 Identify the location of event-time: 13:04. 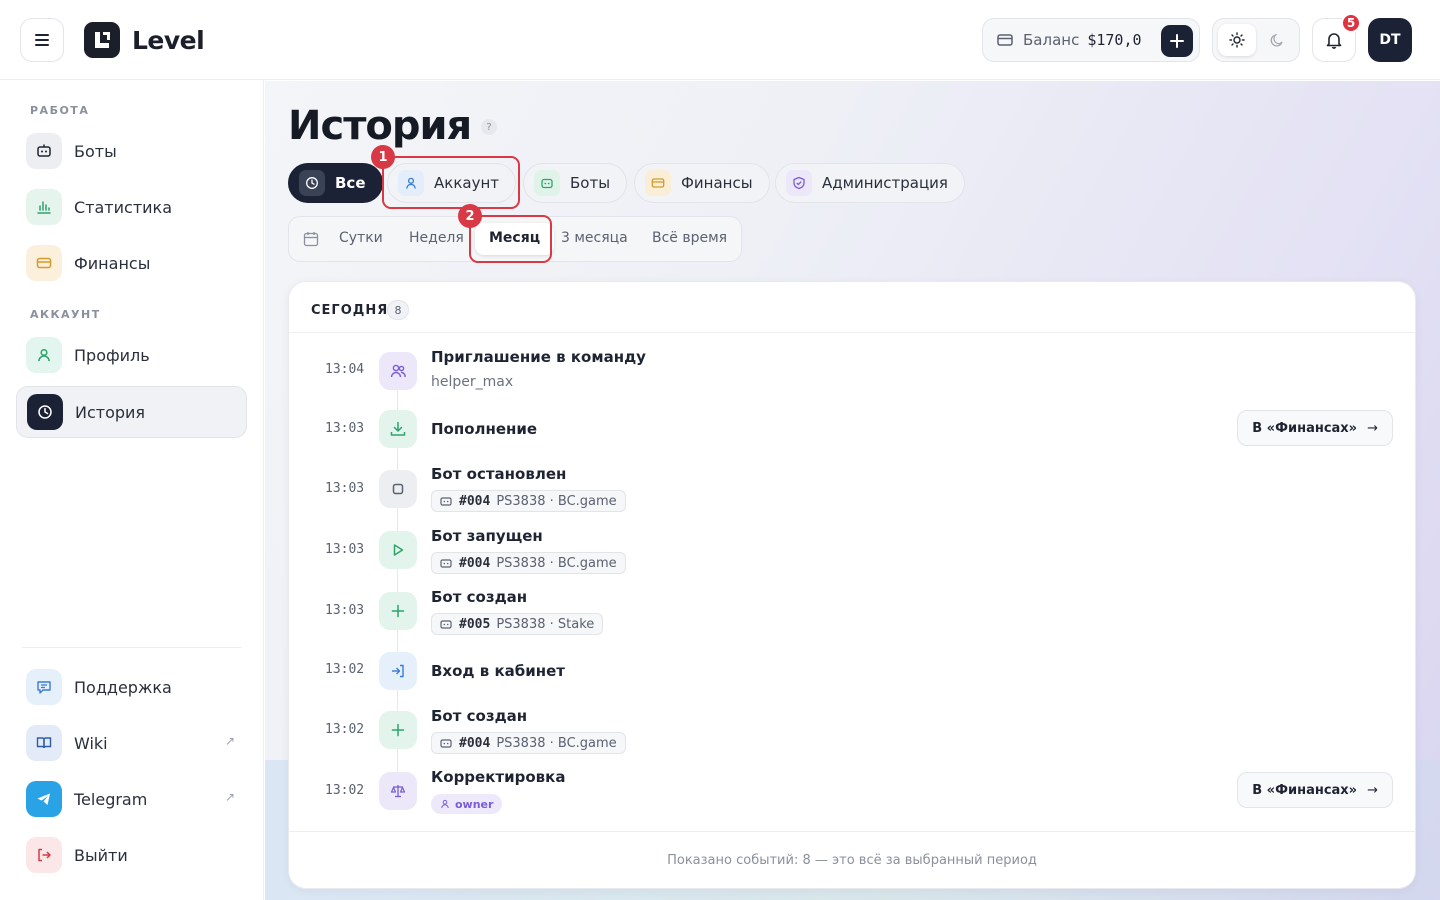
(345, 369).